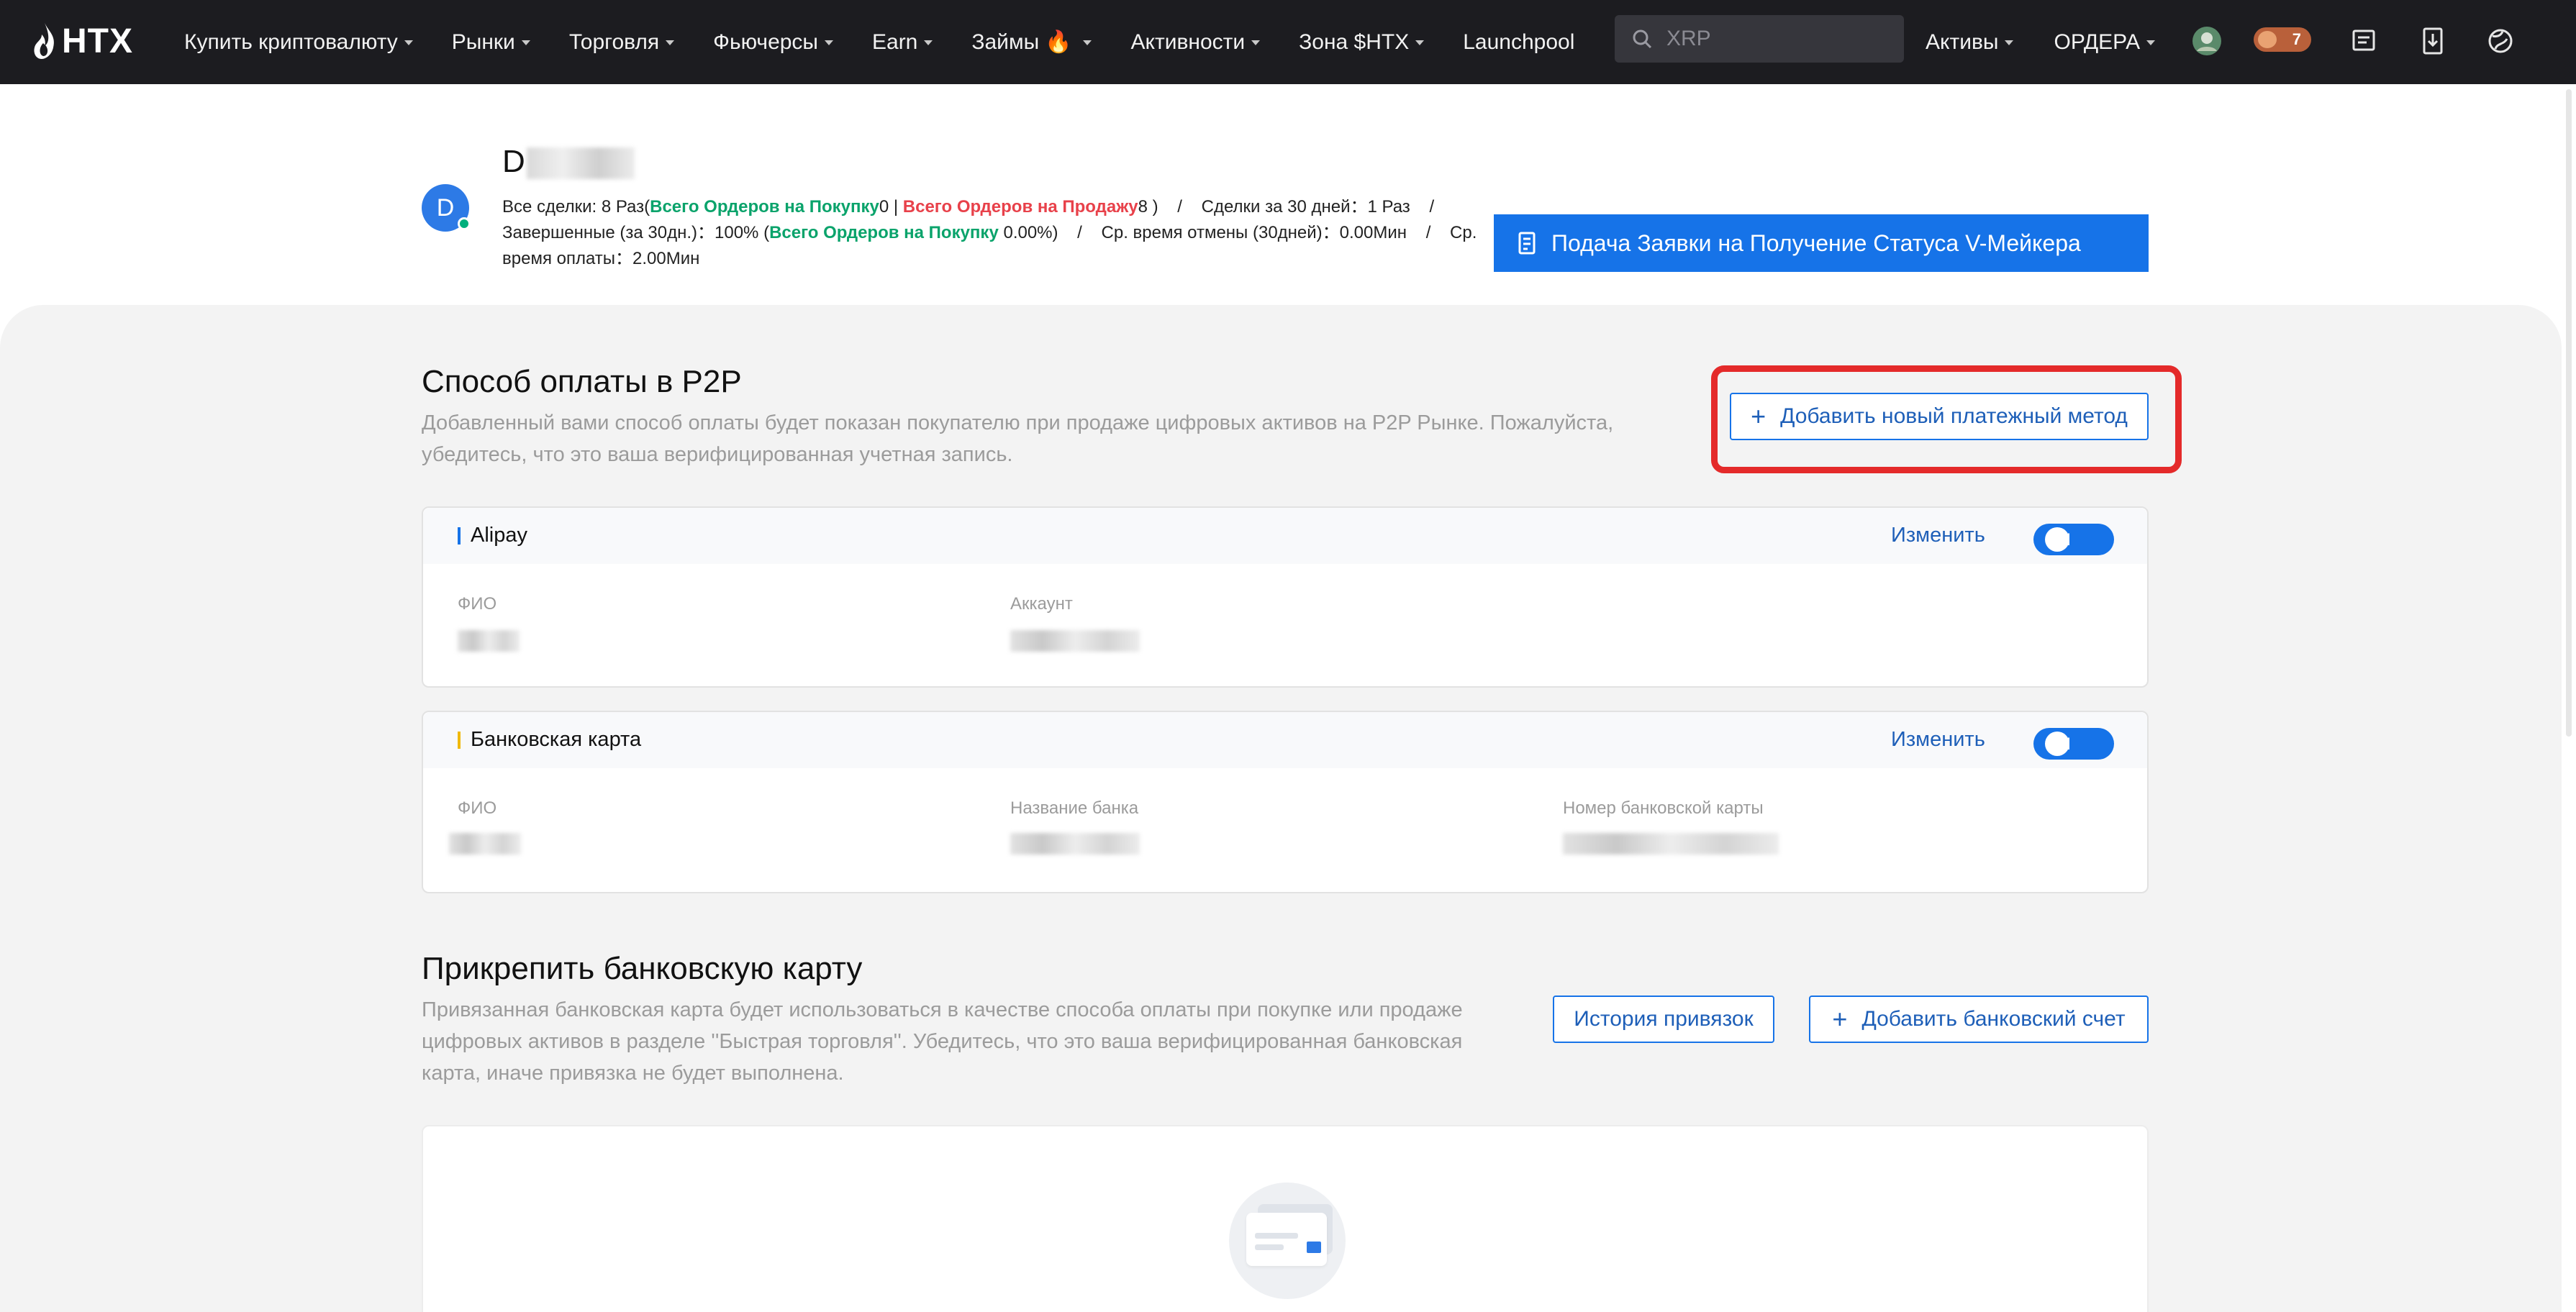  I want to click on menu-buy-crypto: Купить криптовалюту, so click(298, 42).